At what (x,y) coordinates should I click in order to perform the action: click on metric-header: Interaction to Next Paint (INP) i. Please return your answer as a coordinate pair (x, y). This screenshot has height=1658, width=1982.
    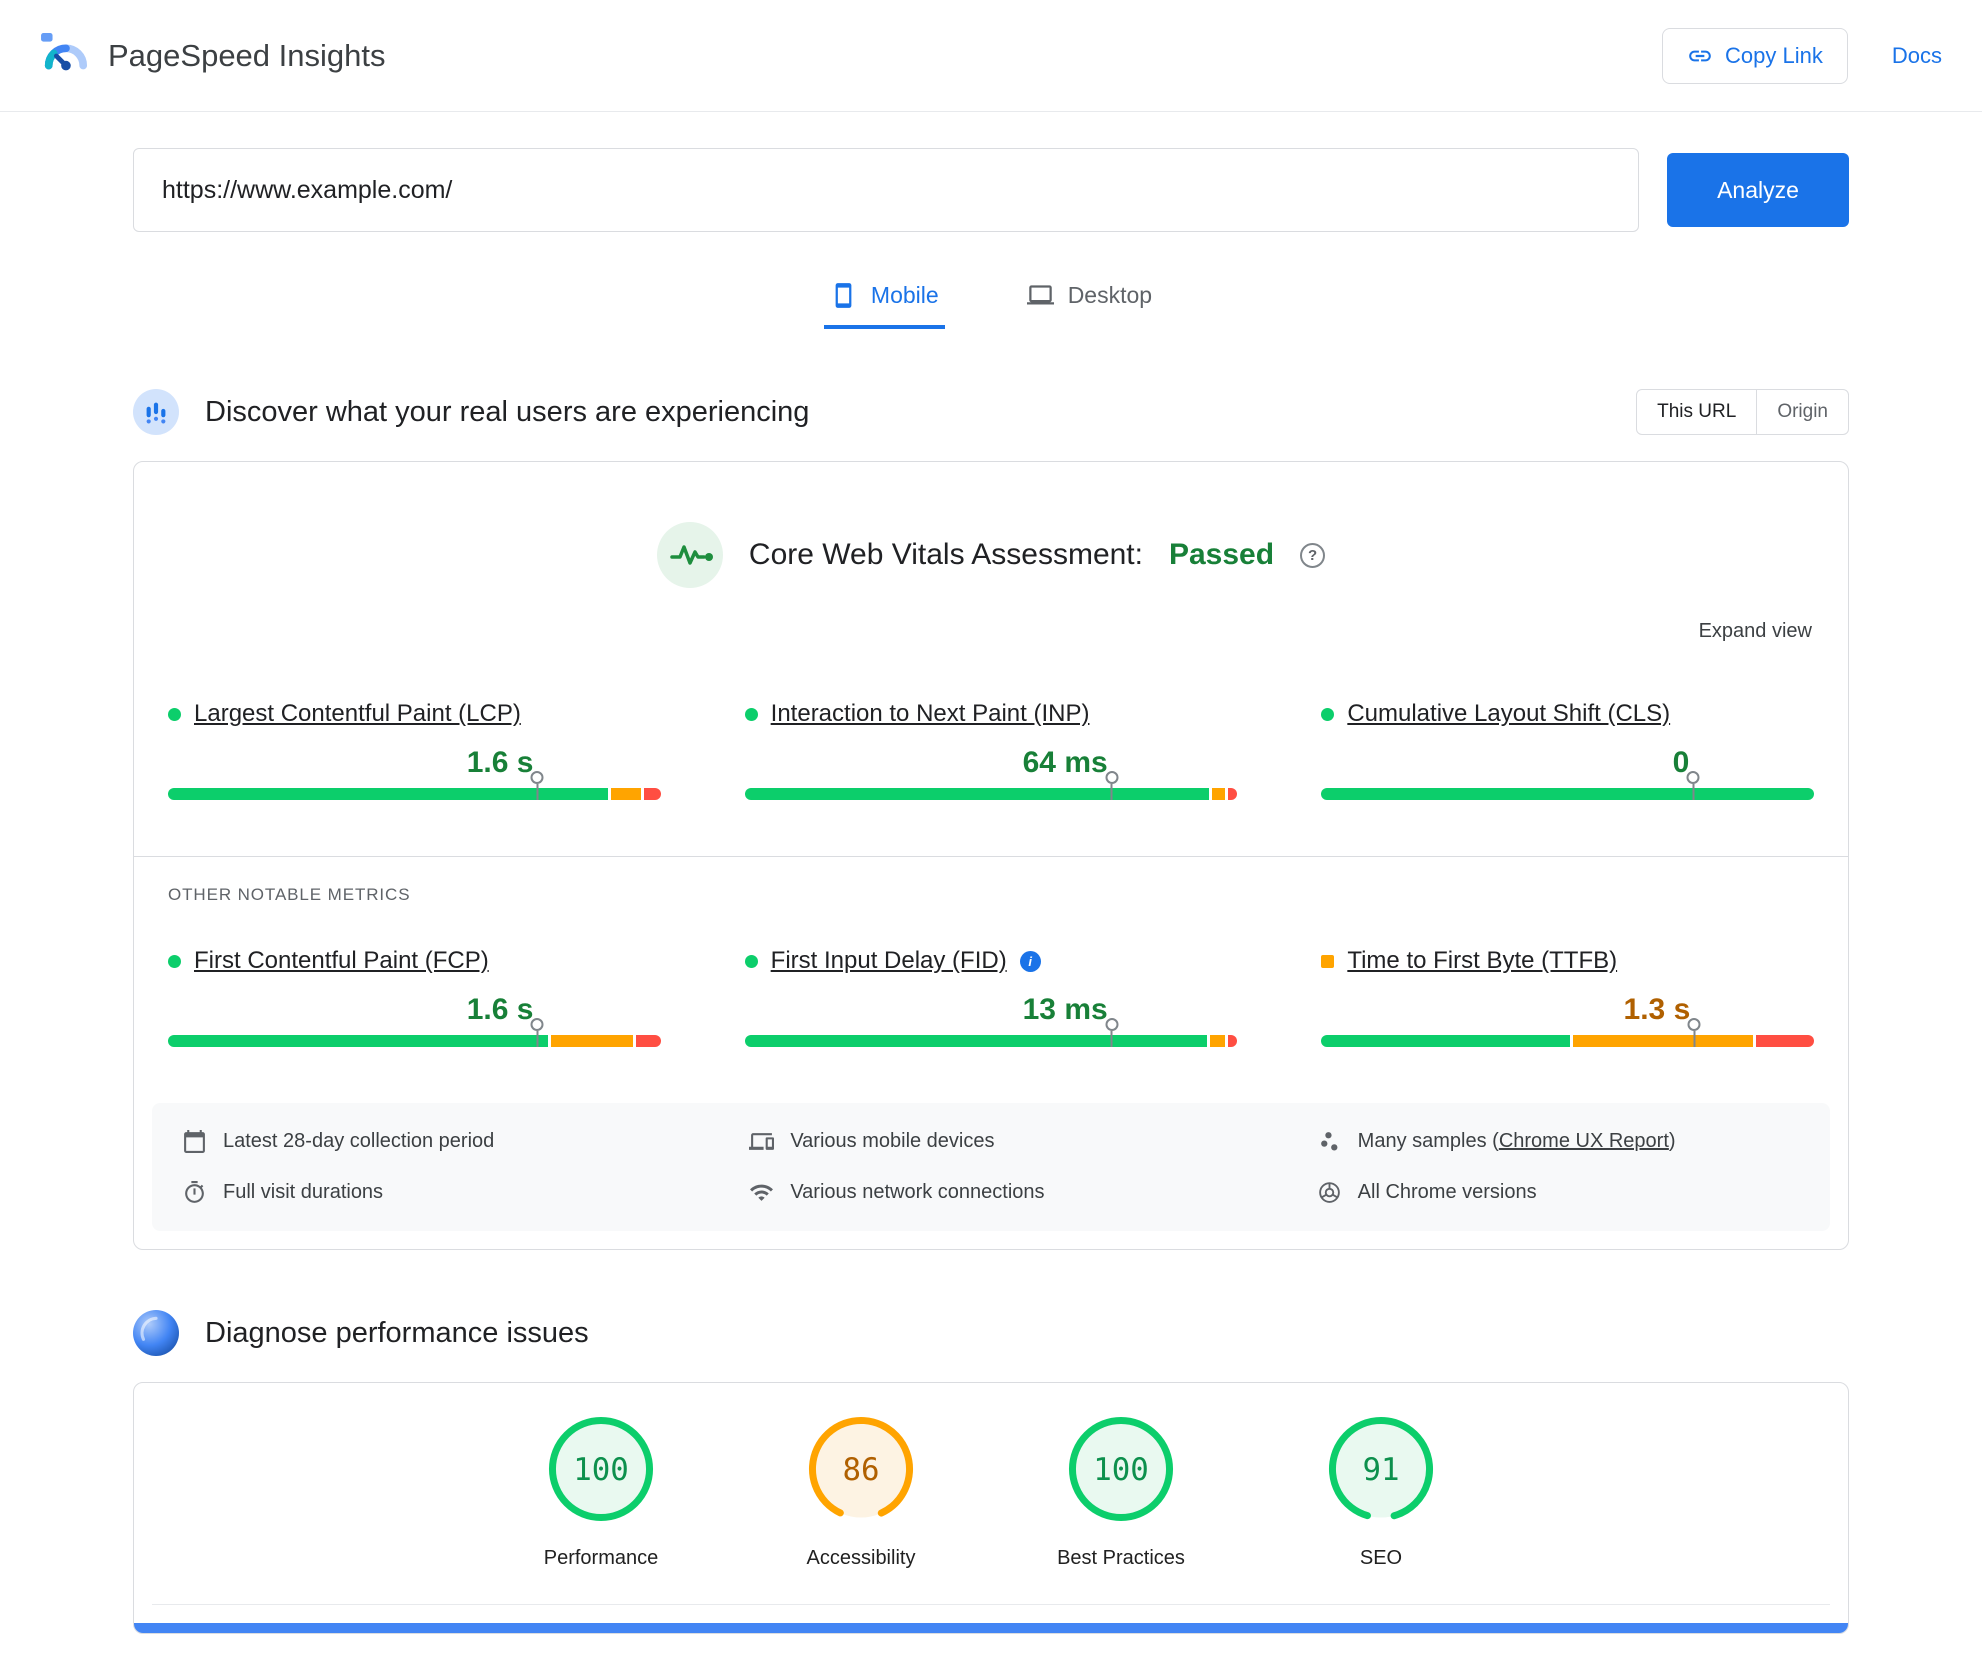
    Looking at the image, I should click on (991, 714).